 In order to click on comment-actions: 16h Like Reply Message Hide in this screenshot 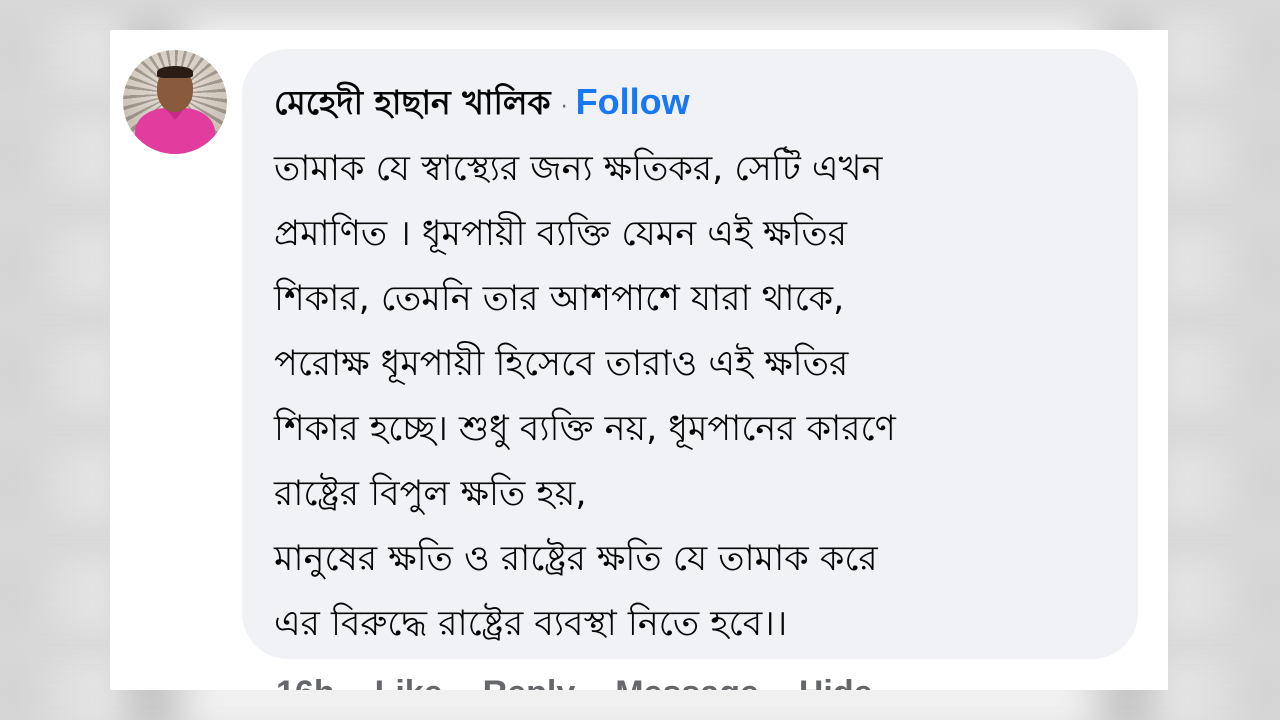, I will do `click(574, 682)`.